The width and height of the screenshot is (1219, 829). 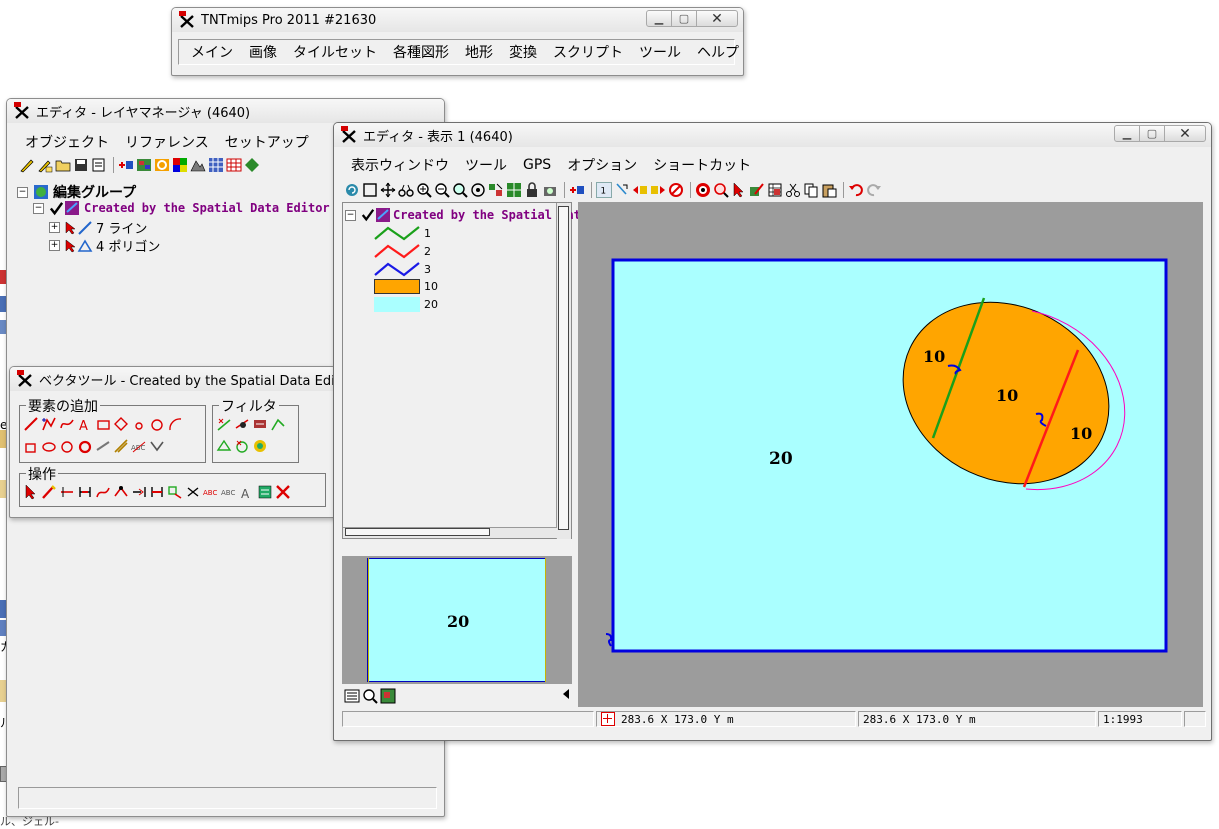 I want to click on add-rect-node-icon, so click(x=31, y=446).